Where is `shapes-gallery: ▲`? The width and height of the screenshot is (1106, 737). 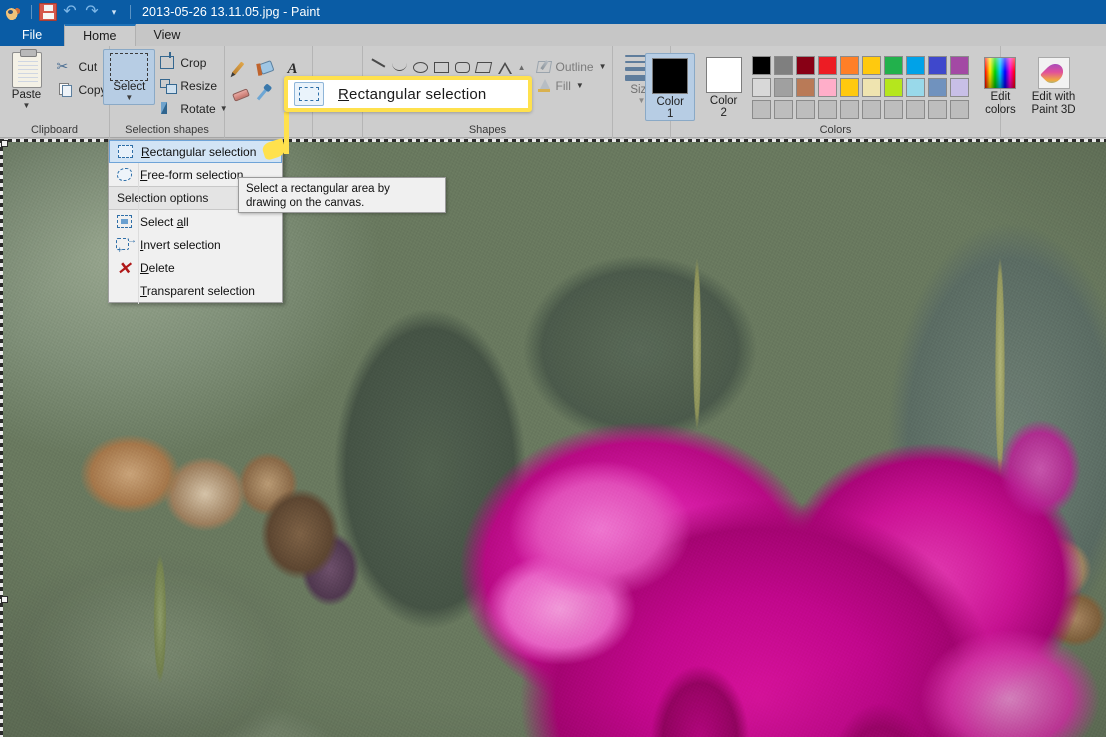
shapes-gallery: ▲ is located at coordinates (448, 67).